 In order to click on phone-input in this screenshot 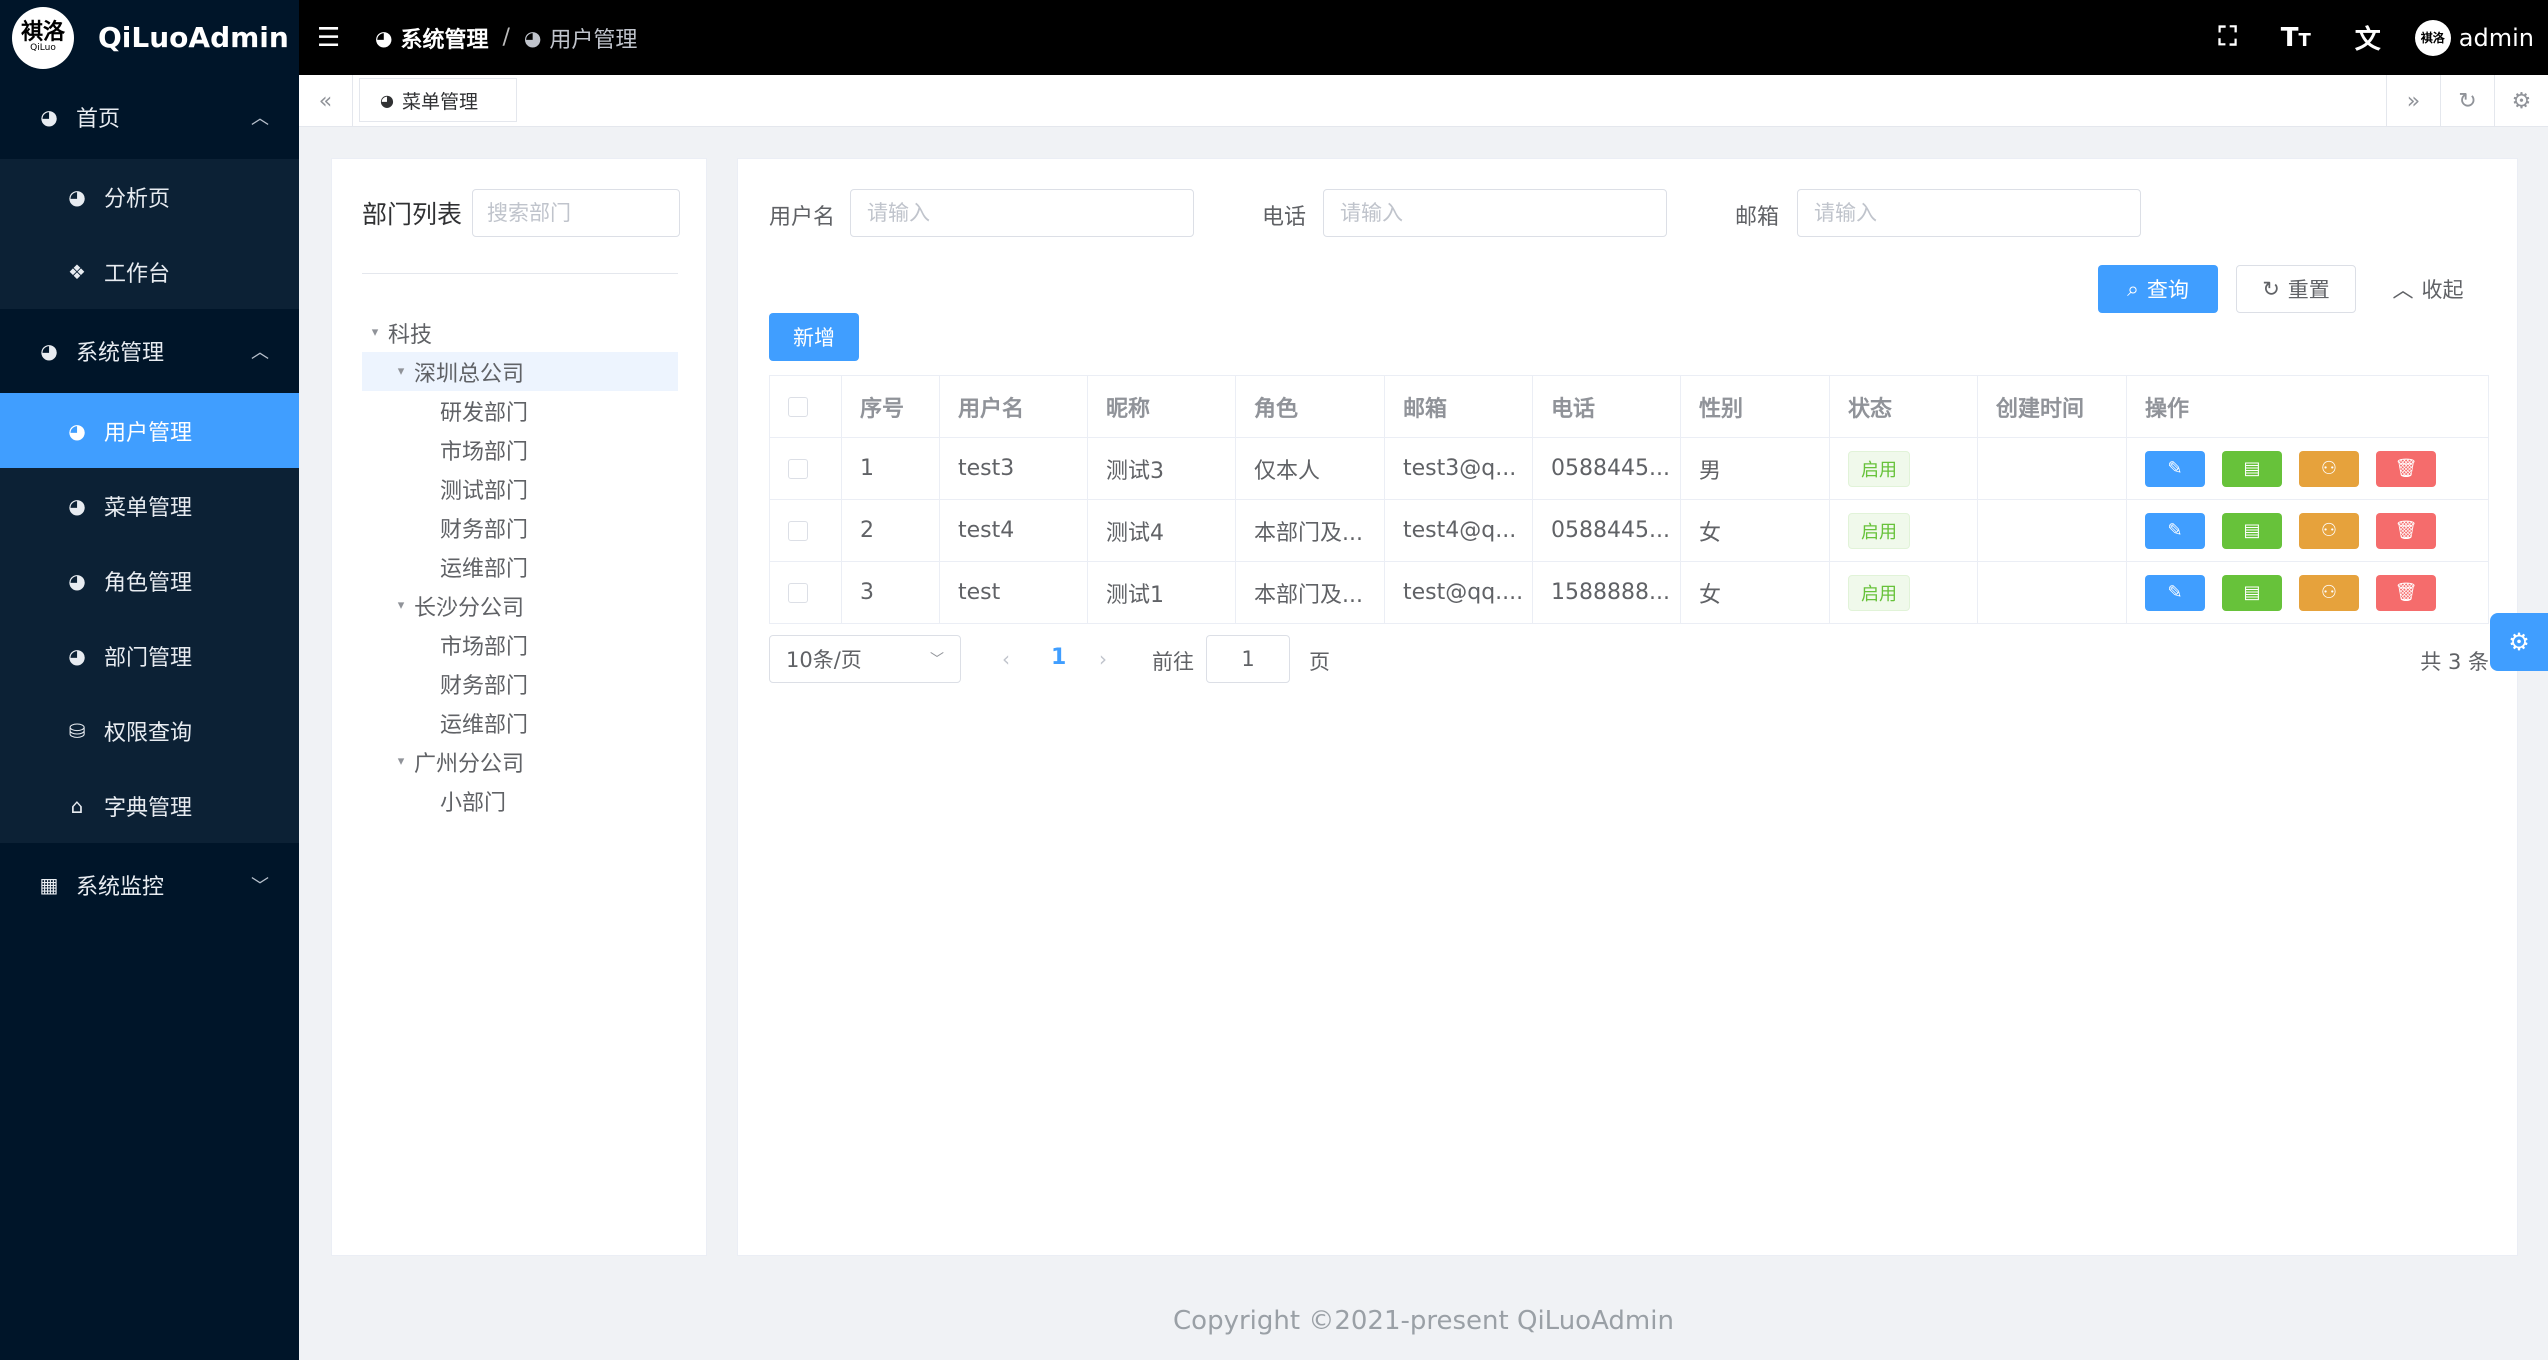, I will do `click(1495, 213)`.